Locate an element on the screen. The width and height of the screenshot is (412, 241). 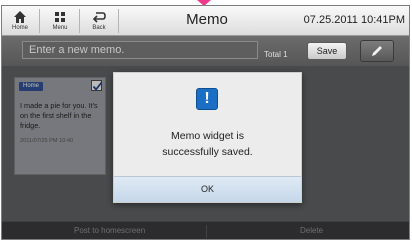
handwriting-button is located at coordinates (377, 51).